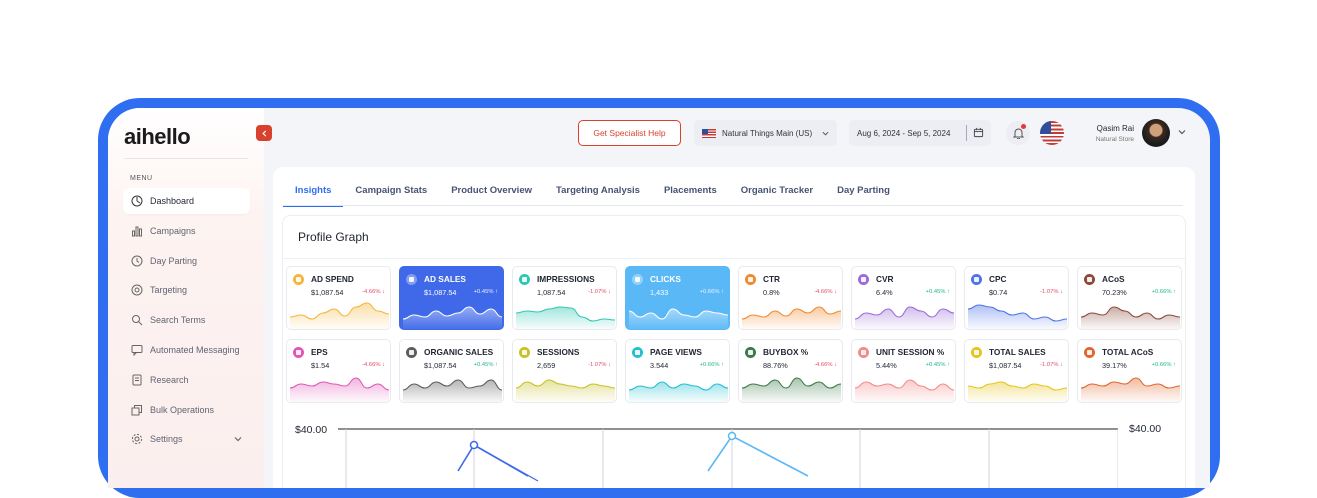 Image resolution: width=1317 pixels, height=498 pixels. Describe the element at coordinates (885, 279) in the screenshot. I see `metric-name: CVR` at that location.